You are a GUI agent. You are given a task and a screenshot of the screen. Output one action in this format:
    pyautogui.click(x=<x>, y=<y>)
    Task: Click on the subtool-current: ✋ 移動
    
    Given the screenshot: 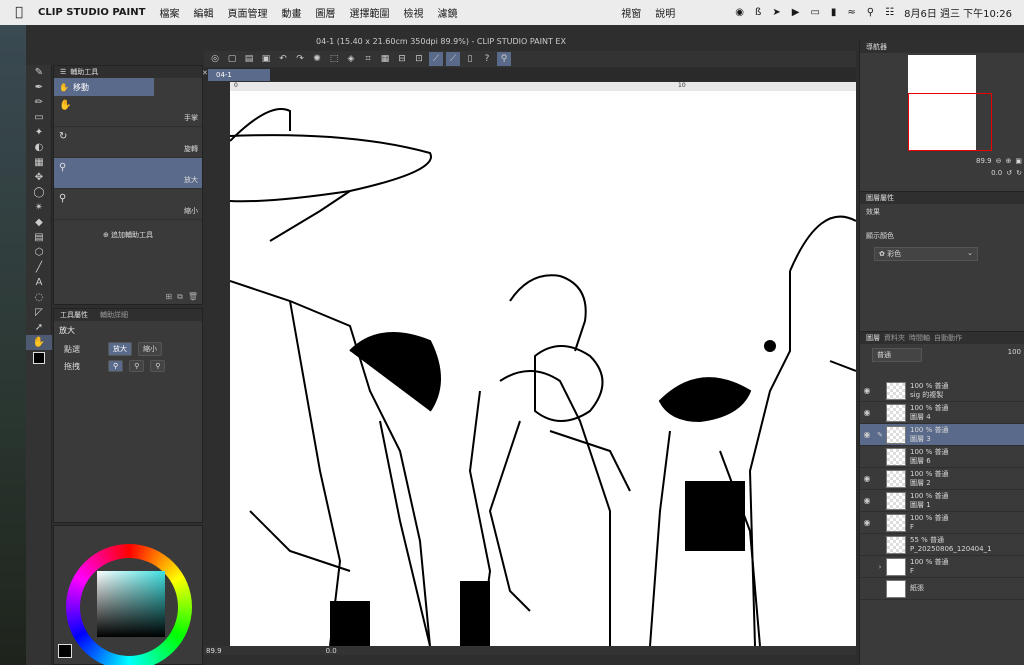 What is the action you would take?
    pyautogui.click(x=104, y=87)
    